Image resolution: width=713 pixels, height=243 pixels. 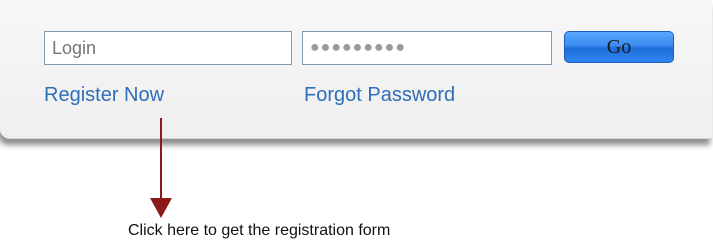 I want to click on login-password-input: ●●●●●●●●●, so click(x=427, y=48).